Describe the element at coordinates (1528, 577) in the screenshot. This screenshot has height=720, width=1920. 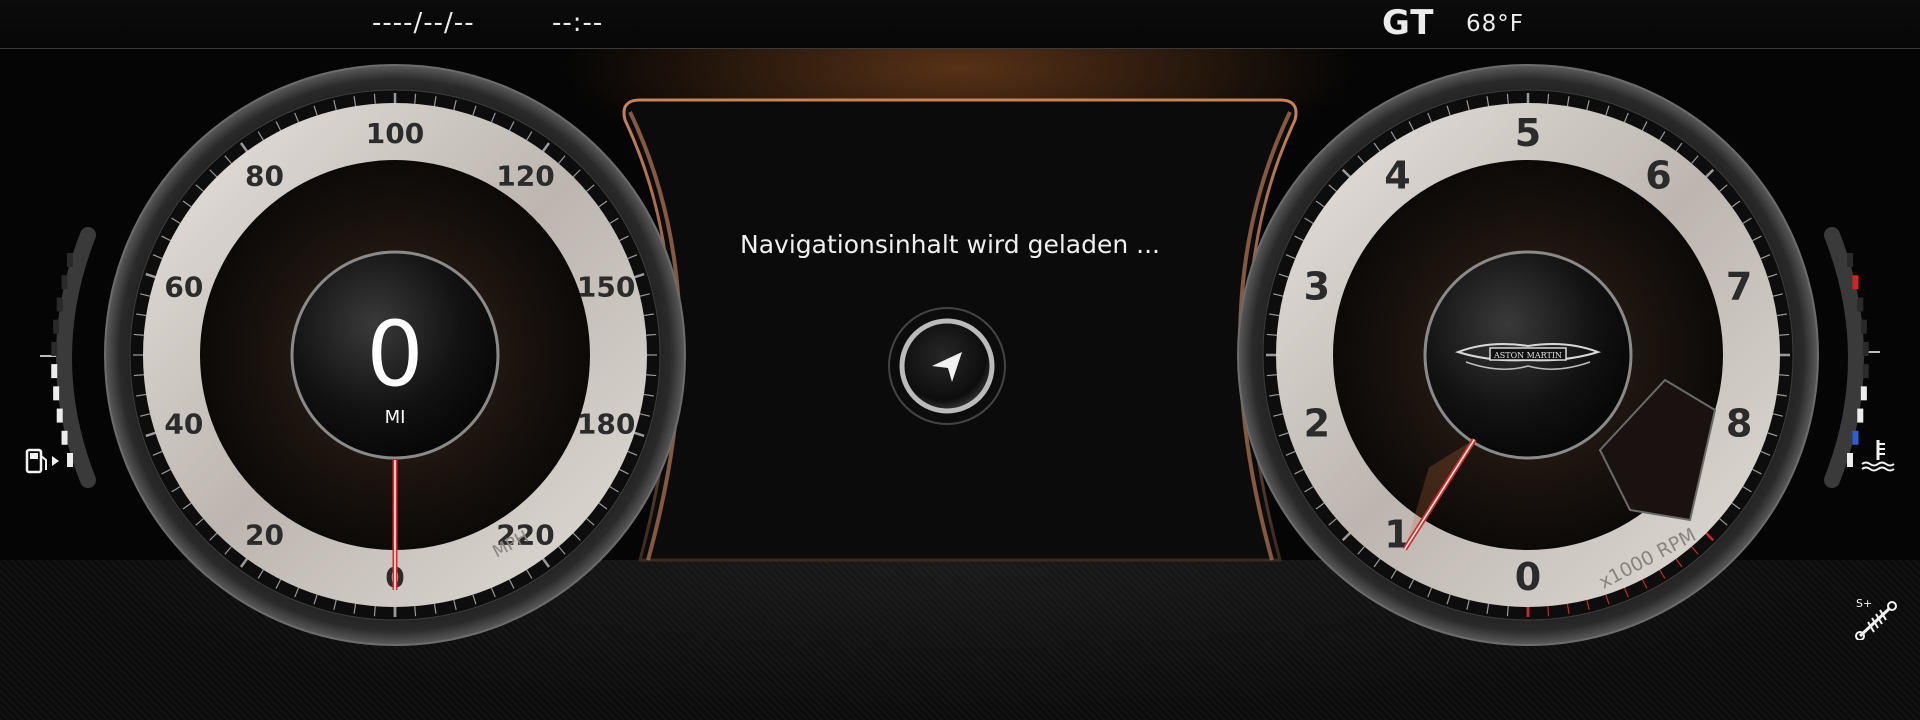
I see `tachometer-label: 0` at that location.